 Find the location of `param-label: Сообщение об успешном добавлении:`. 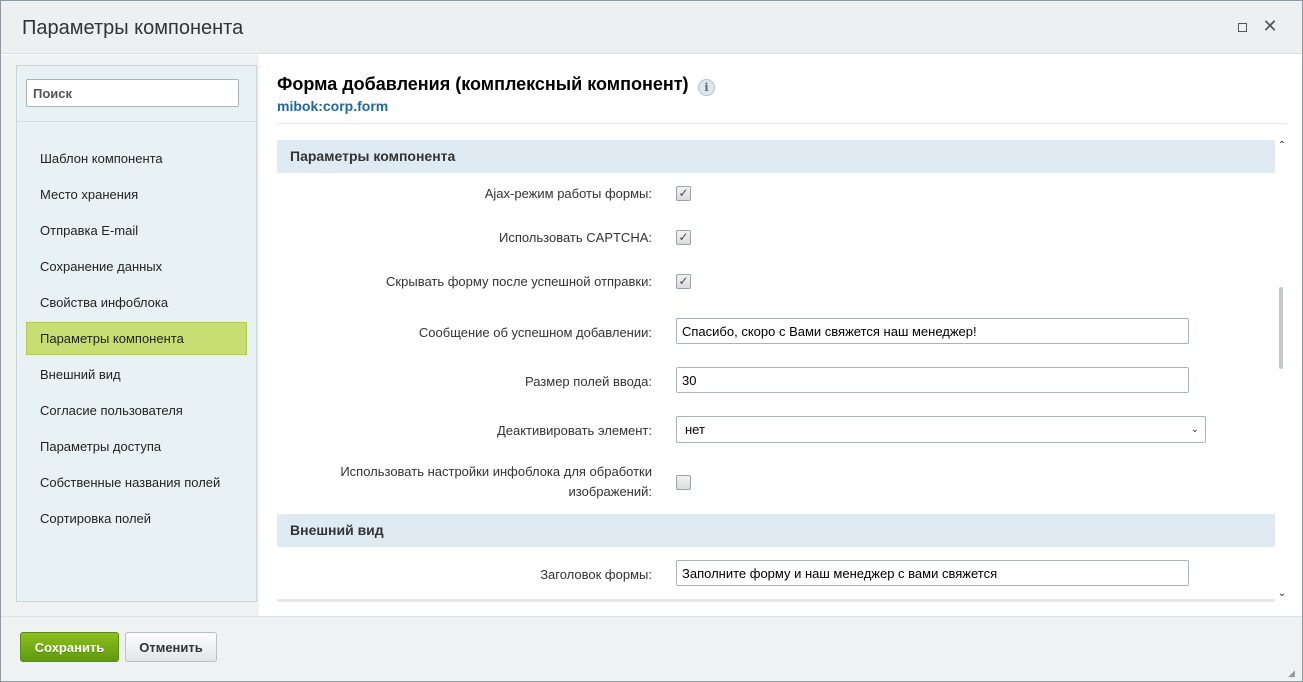

param-label: Сообщение об успешном добавлении: is located at coordinates (535, 332).